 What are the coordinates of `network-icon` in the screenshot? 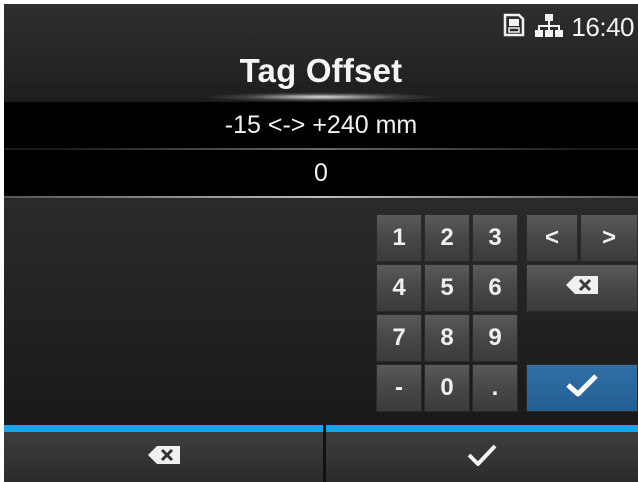 It's located at (549, 27).